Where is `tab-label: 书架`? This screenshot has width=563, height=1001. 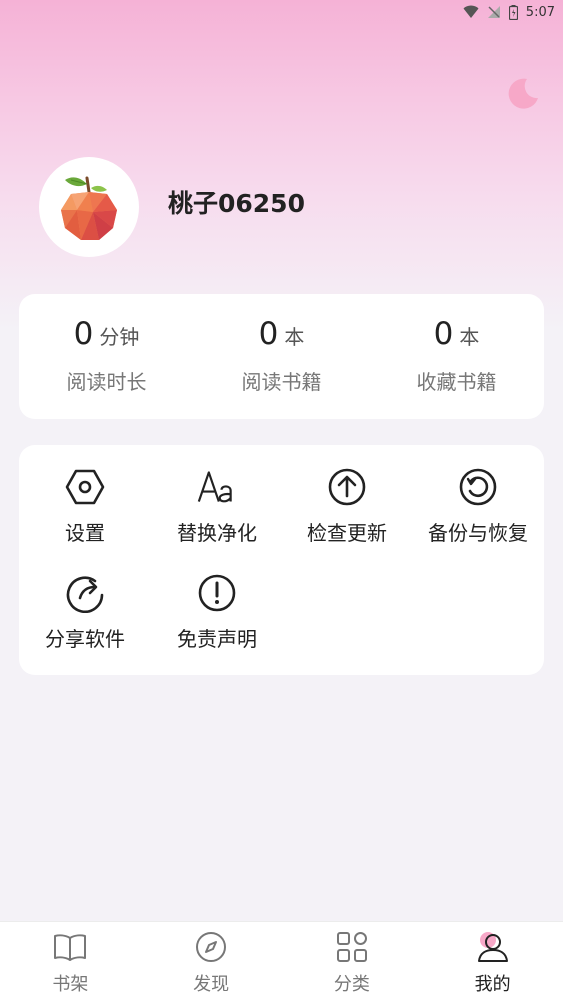 tab-label: 书架 is located at coordinates (70, 984).